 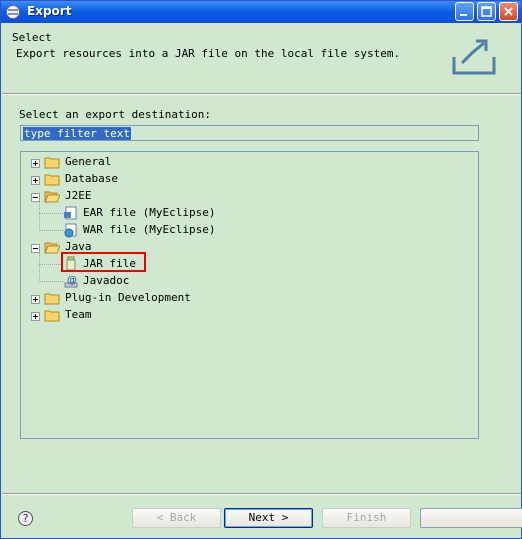 What do you see at coordinates (464, 11) in the screenshot?
I see `minimize-button` at bounding box center [464, 11].